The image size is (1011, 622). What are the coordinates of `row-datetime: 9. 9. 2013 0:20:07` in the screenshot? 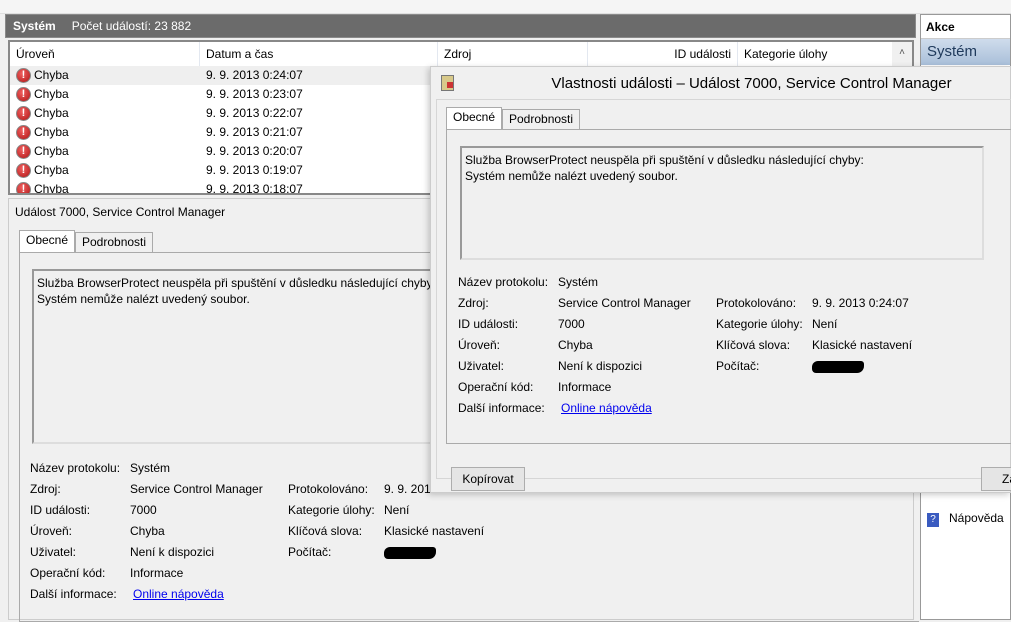 It's located at (254, 151).